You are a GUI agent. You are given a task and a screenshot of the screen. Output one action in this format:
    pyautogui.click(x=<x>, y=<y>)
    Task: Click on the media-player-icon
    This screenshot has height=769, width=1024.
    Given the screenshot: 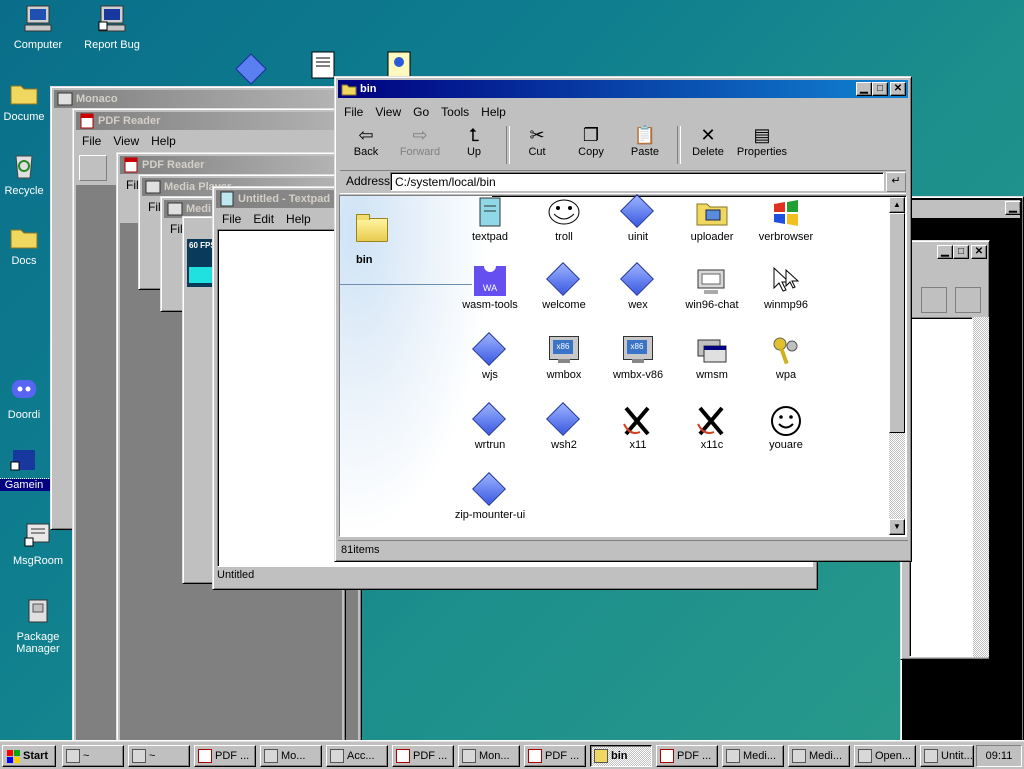 What is the action you would take?
    pyautogui.click(x=153, y=187)
    